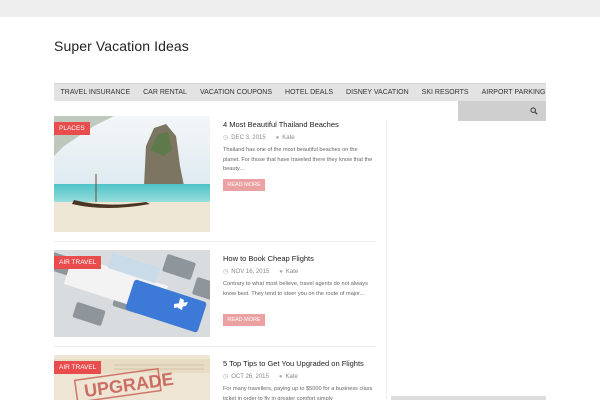 Image resolution: width=600 pixels, height=400 pixels. I want to click on nav-item-vacation-coupons: VACATION COUPONS, so click(235, 93).